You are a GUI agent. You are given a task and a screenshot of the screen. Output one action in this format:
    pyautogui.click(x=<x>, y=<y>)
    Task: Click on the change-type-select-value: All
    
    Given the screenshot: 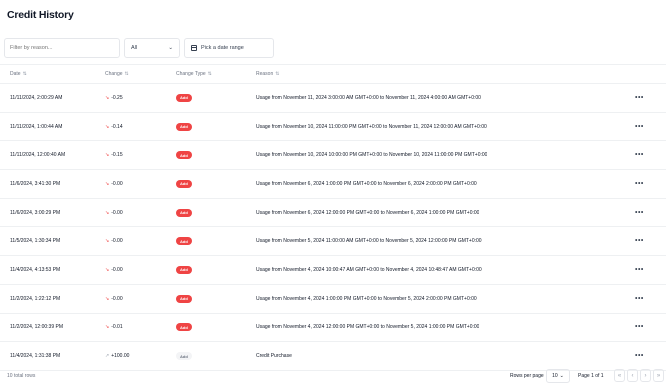 What is the action you would take?
    pyautogui.click(x=134, y=48)
    